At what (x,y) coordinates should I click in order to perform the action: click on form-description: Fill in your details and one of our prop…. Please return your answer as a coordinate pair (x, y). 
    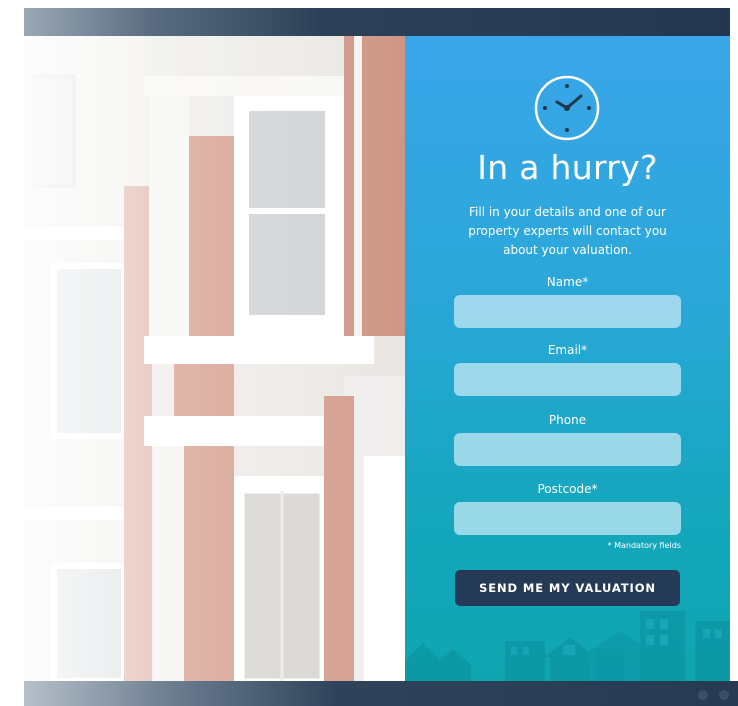
    Looking at the image, I should click on (567, 231).